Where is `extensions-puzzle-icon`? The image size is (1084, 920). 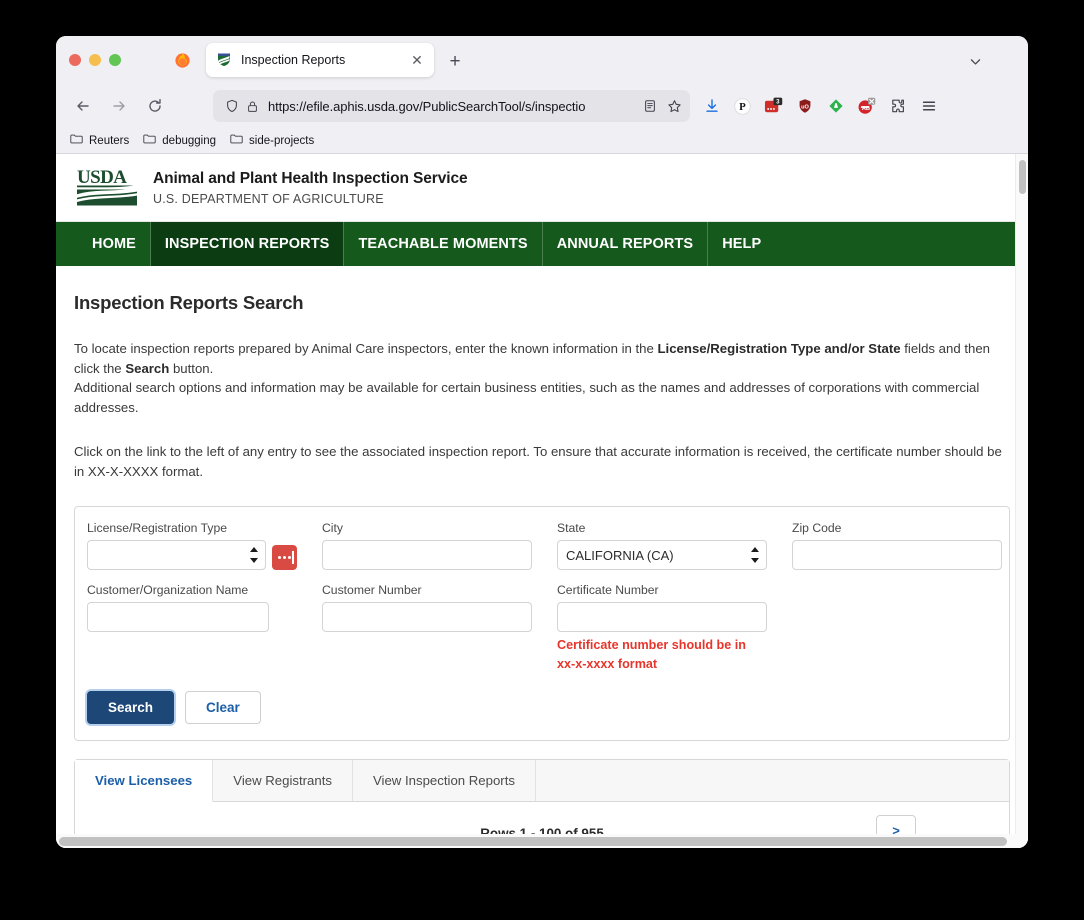 extensions-puzzle-icon is located at coordinates (897, 106).